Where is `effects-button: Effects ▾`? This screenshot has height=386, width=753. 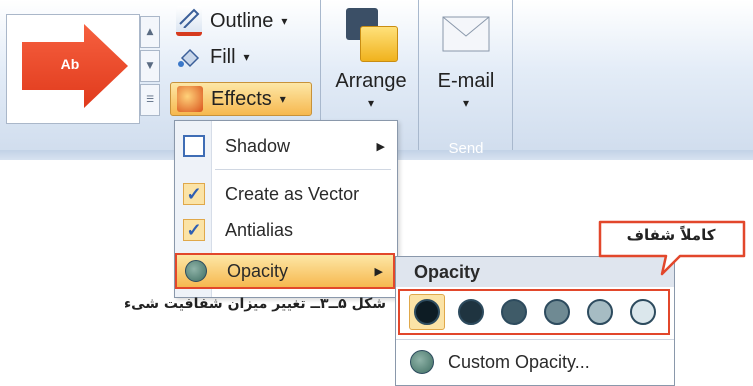
effects-button: Effects ▾ is located at coordinates (241, 99).